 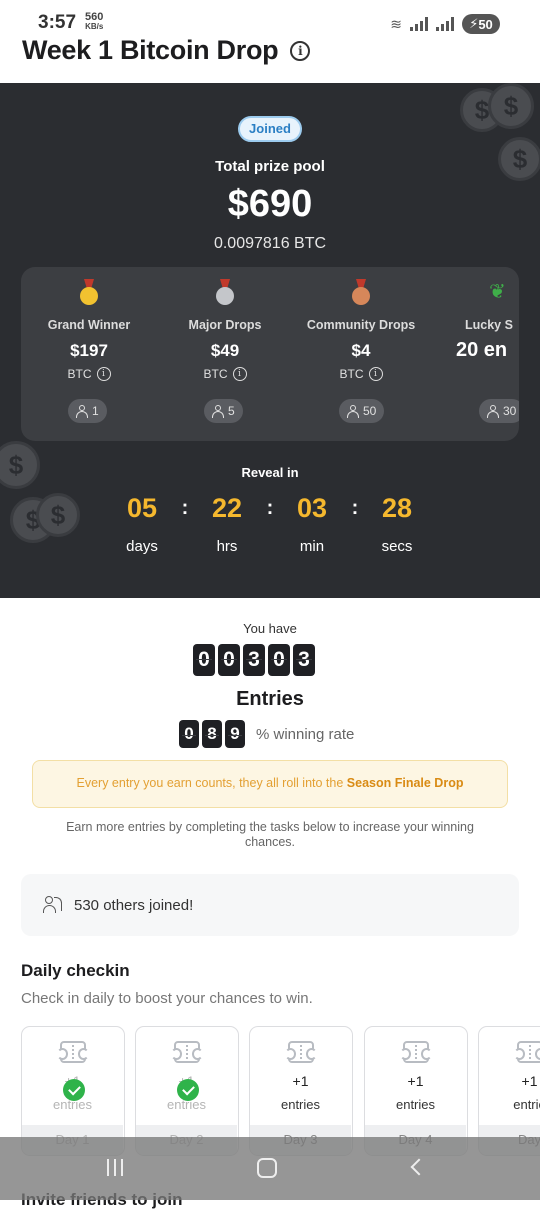 What do you see at coordinates (270, 166) in the screenshot?
I see `prize-pool-label: Total prize pool` at bounding box center [270, 166].